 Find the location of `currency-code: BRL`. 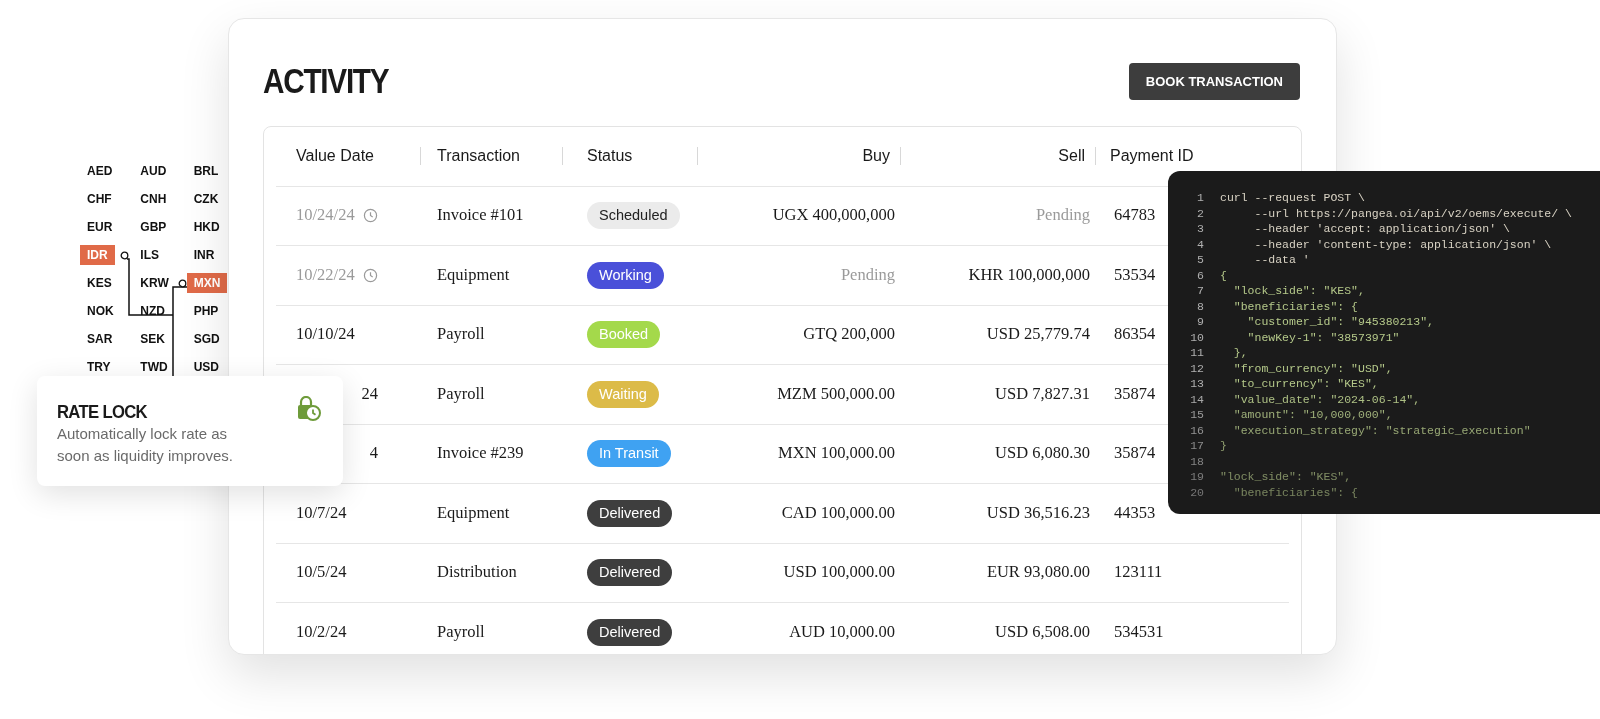

currency-code: BRL is located at coordinates (206, 171).